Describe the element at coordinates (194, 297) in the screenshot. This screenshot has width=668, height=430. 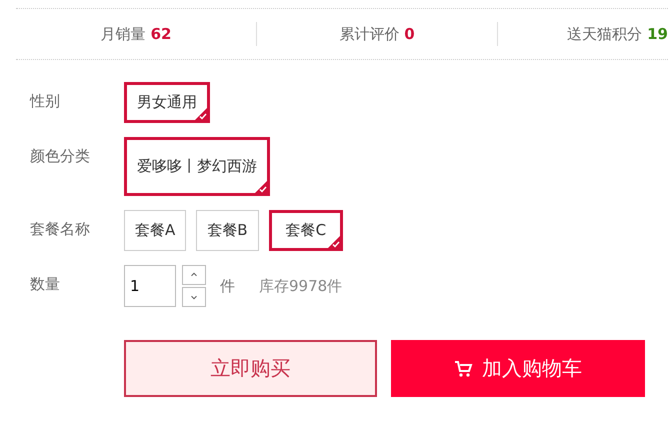
I see `decrease-button` at that location.